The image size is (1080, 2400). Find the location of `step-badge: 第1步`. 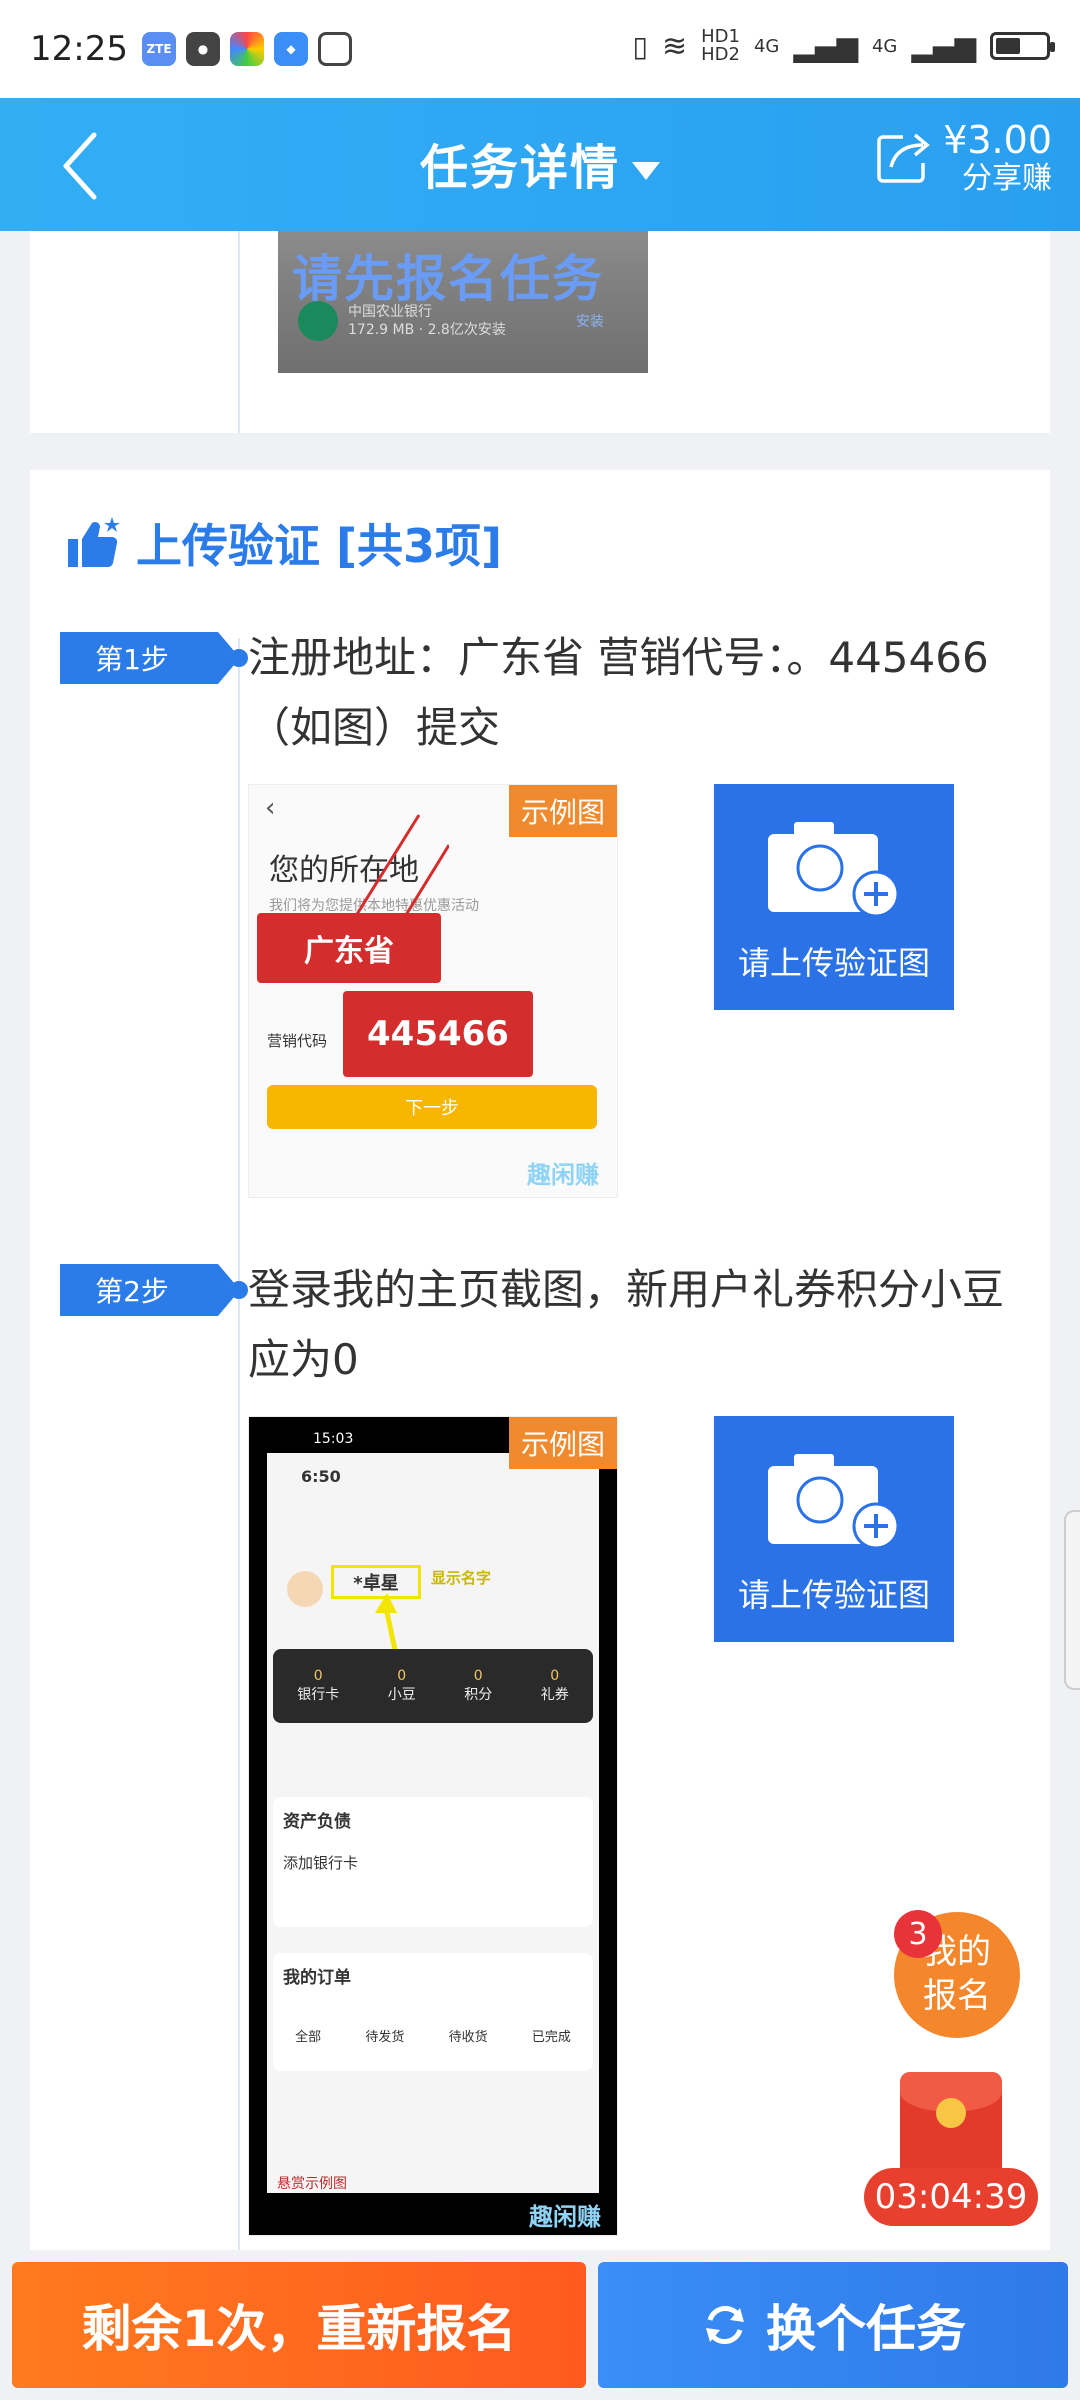

step-badge: 第1步 is located at coordinates (150, 658).